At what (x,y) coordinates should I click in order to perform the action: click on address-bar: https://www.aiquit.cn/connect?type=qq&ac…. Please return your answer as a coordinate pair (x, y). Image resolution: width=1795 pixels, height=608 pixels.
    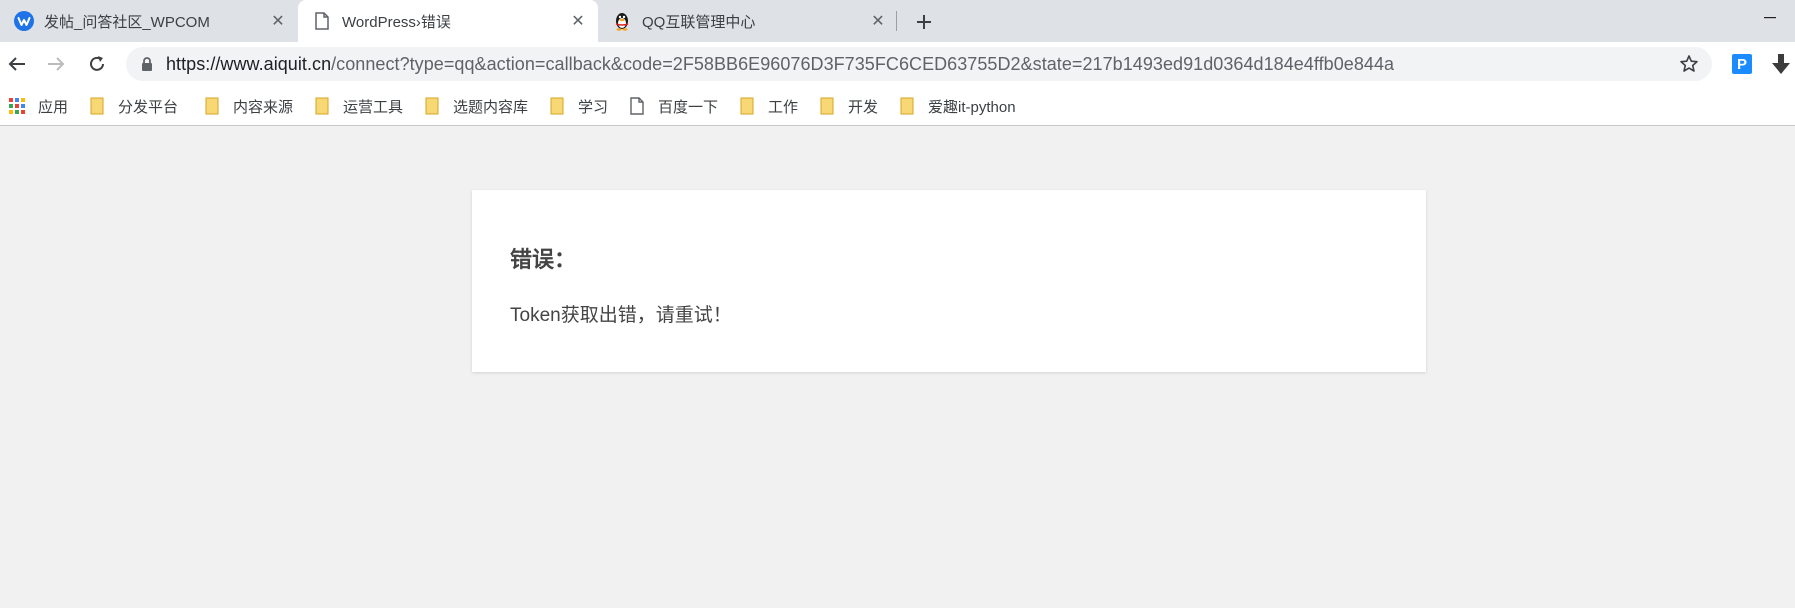
    Looking at the image, I should click on (919, 64).